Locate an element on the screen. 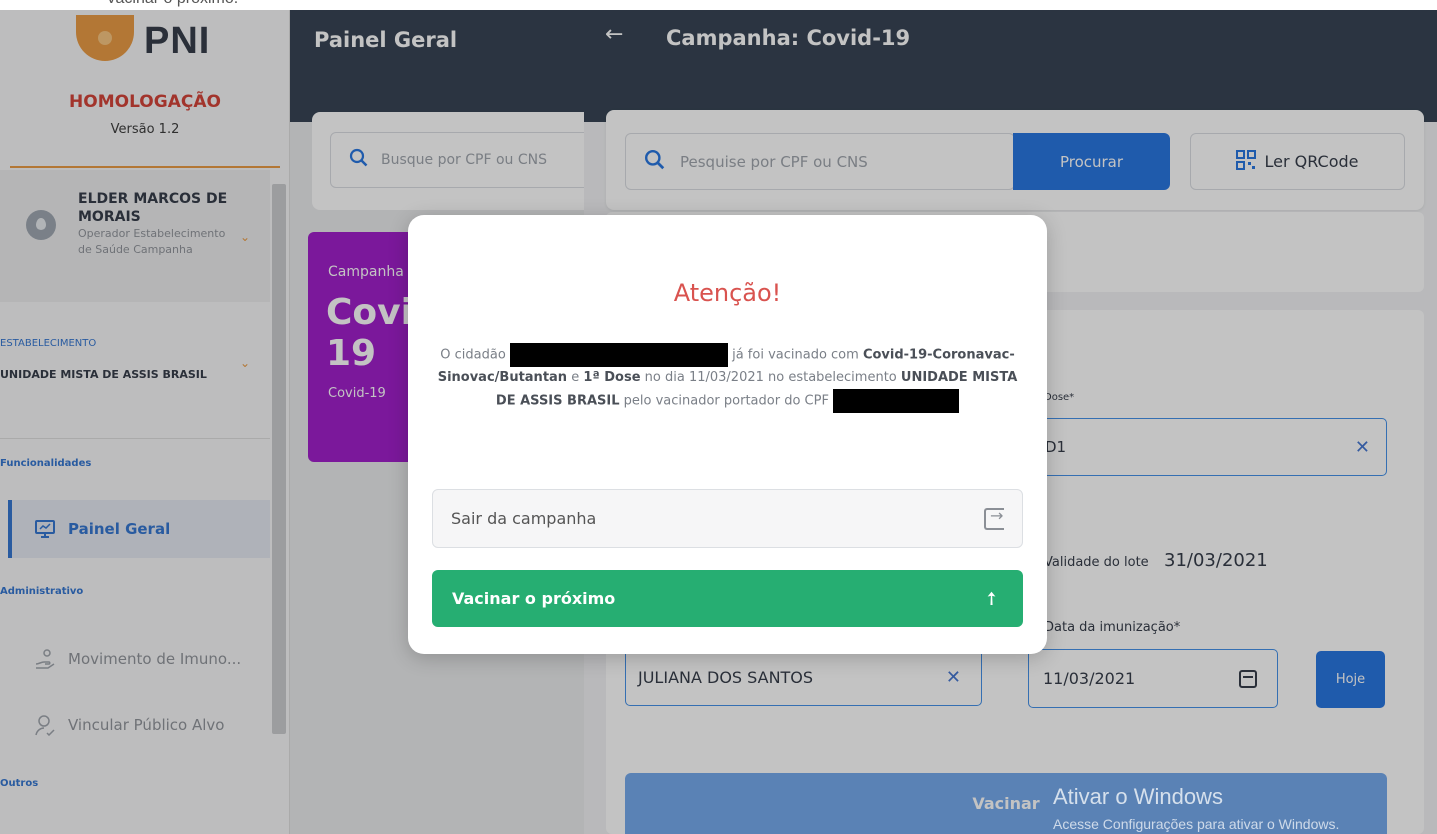 The height and width of the screenshot is (834, 1437). dialog-title: Atenção! is located at coordinates (727, 293).